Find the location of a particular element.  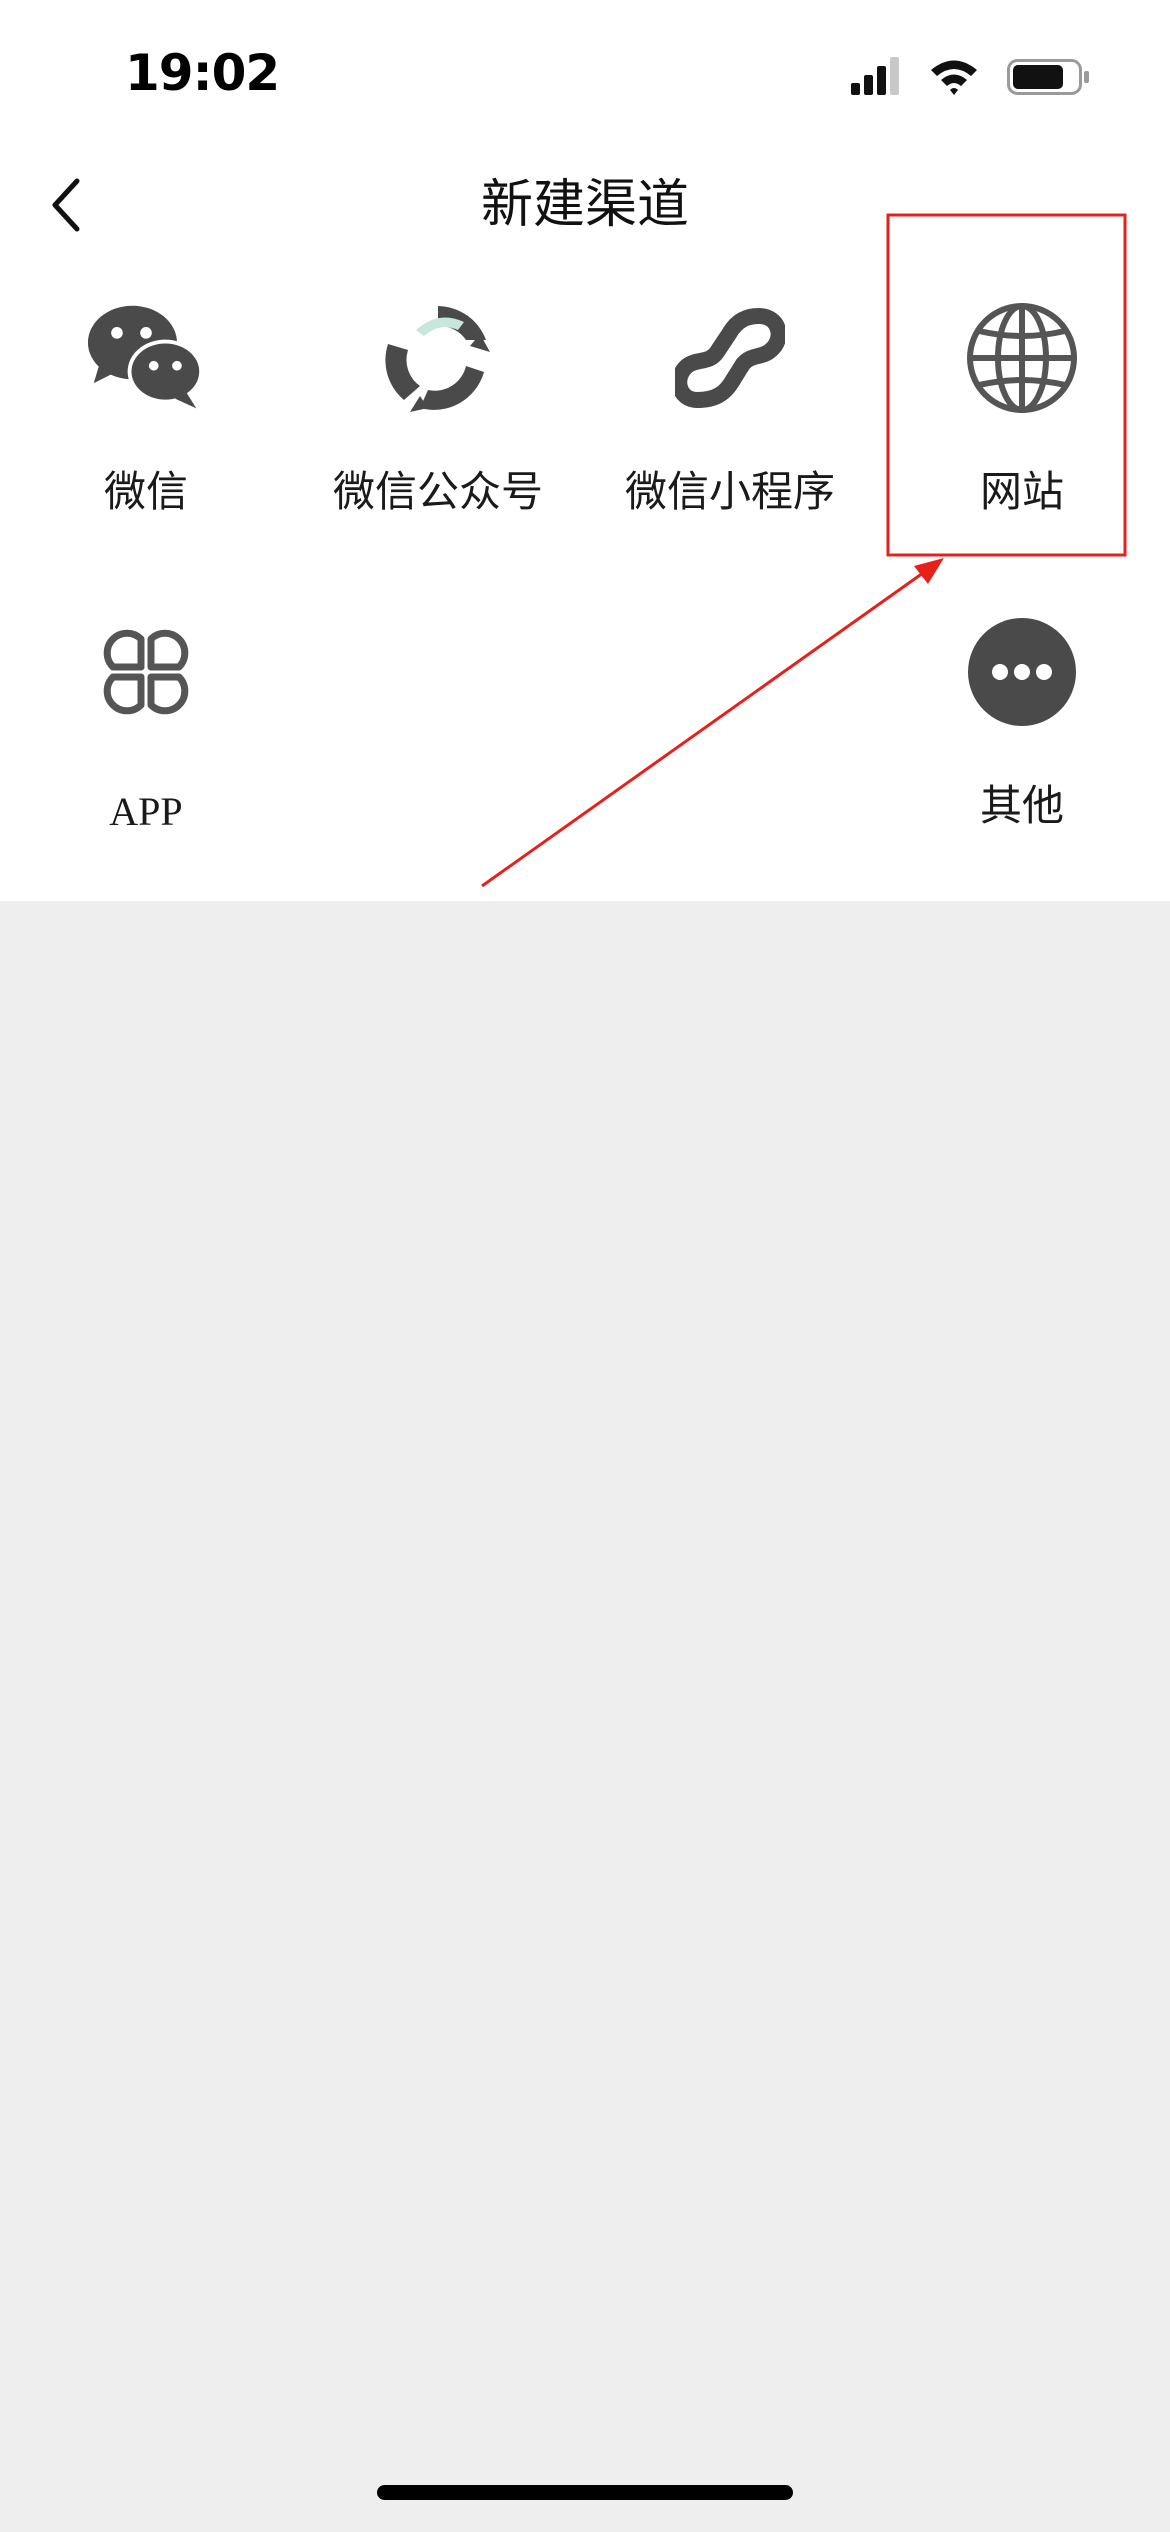

official-account-icon is located at coordinates (438, 358).